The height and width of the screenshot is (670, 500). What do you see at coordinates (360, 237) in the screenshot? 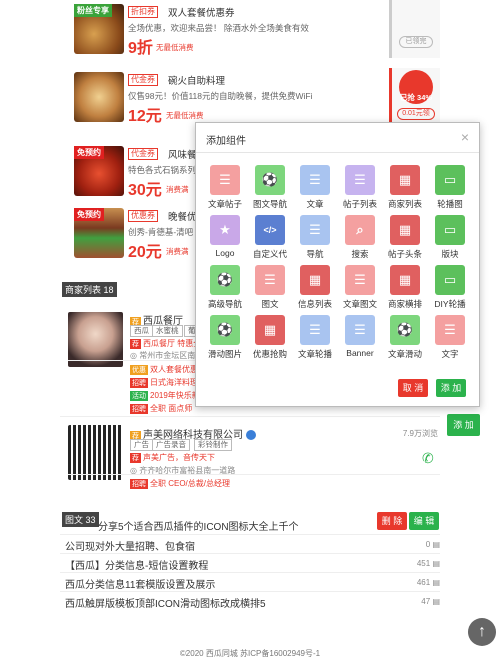
I see `widget-item: ⌕ 搜索` at bounding box center [360, 237].